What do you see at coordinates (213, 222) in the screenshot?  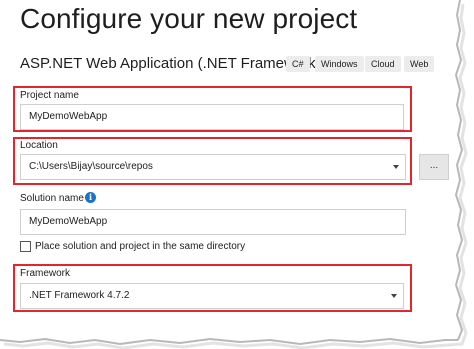 I see `solution-name-input: MyDemoWebApp` at bounding box center [213, 222].